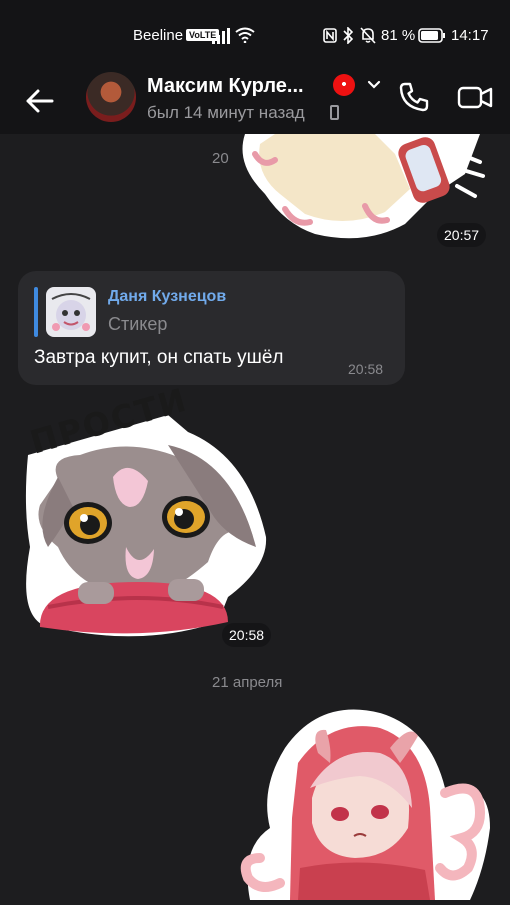 The width and height of the screenshot is (510, 905). What do you see at coordinates (245, 35) in the screenshot?
I see `wifi-icon` at bounding box center [245, 35].